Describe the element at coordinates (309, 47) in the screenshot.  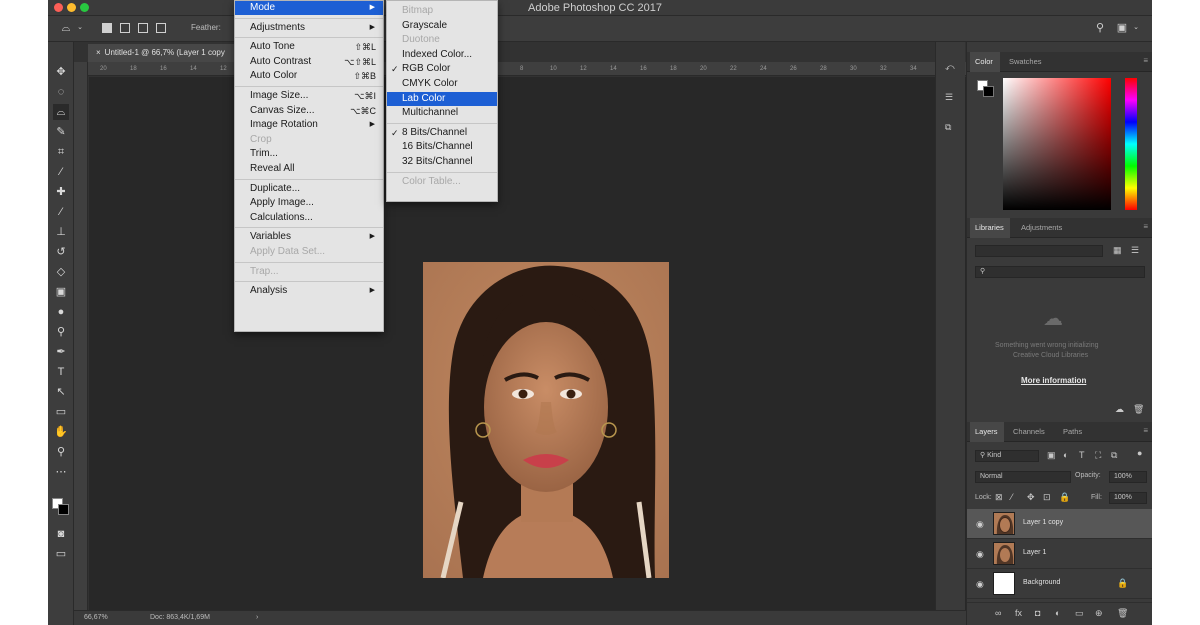
I see `menu-item-auto-tone: Auto Tone ⇧⌘L` at that location.